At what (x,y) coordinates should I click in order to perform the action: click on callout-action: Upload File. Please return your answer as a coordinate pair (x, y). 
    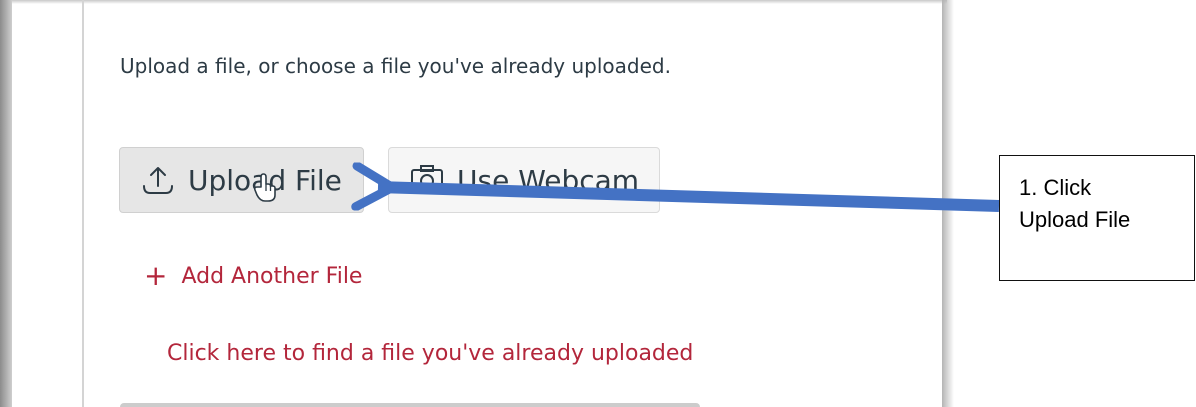
    Looking at the image, I should click on (1075, 219).